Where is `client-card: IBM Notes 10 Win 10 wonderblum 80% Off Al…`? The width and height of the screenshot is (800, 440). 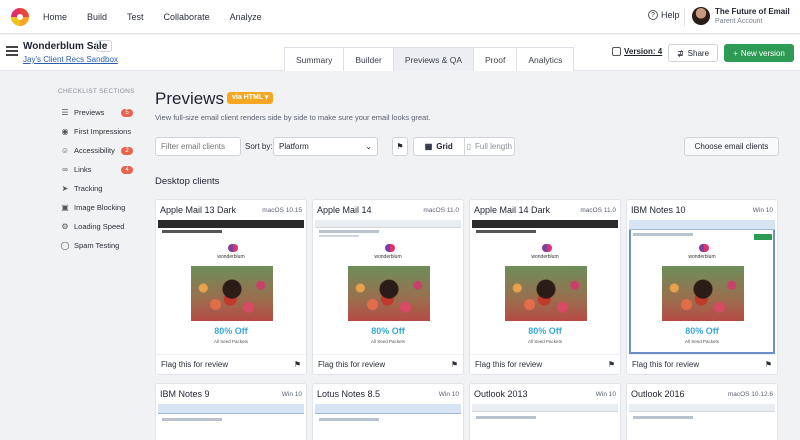 client-card: IBM Notes 10 Win 10 wonderblum 80% Off Al… is located at coordinates (702, 287).